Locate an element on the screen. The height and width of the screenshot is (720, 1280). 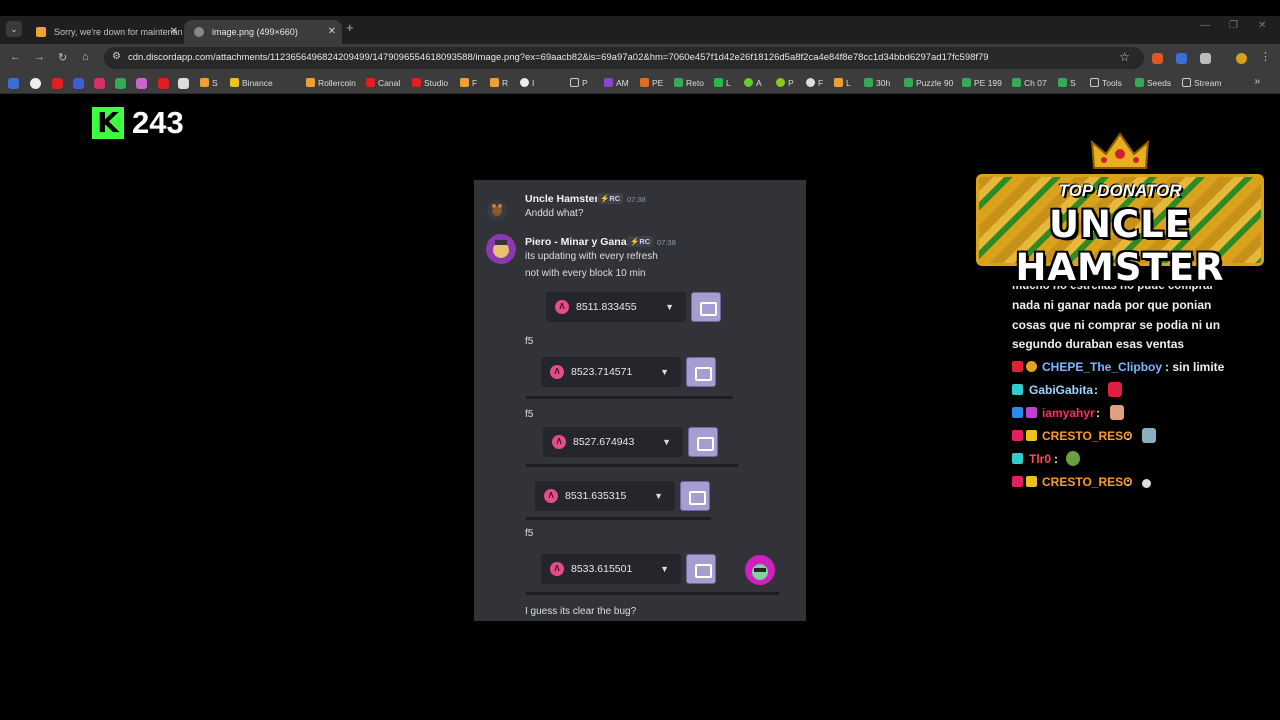
currency-dropdown: Λ 8533.615501 ▼ is located at coordinates (611, 569).